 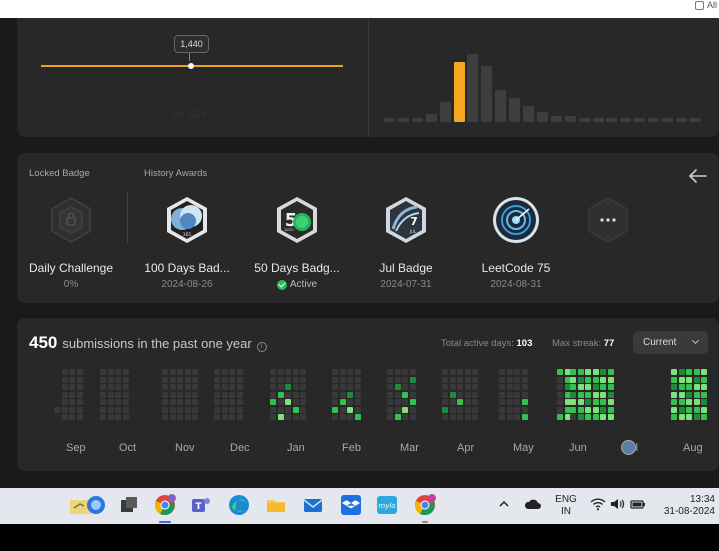 What do you see at coordinates (598, 504) in the screenshot?
I see `wifi-icon` at bounding box center [598, 504].